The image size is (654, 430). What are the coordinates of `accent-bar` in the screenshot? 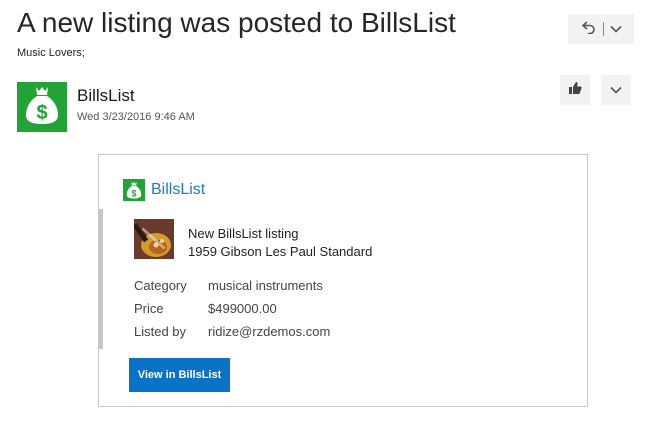 It's located at (101, 279).